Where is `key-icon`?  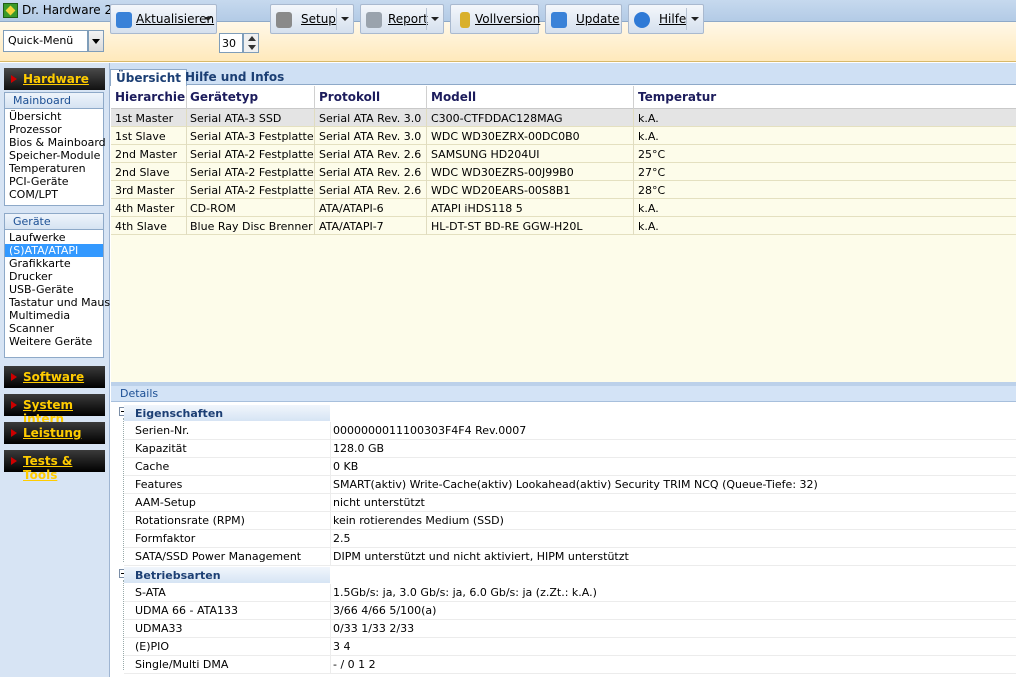 key-icon is located at coordinates (465, 20).